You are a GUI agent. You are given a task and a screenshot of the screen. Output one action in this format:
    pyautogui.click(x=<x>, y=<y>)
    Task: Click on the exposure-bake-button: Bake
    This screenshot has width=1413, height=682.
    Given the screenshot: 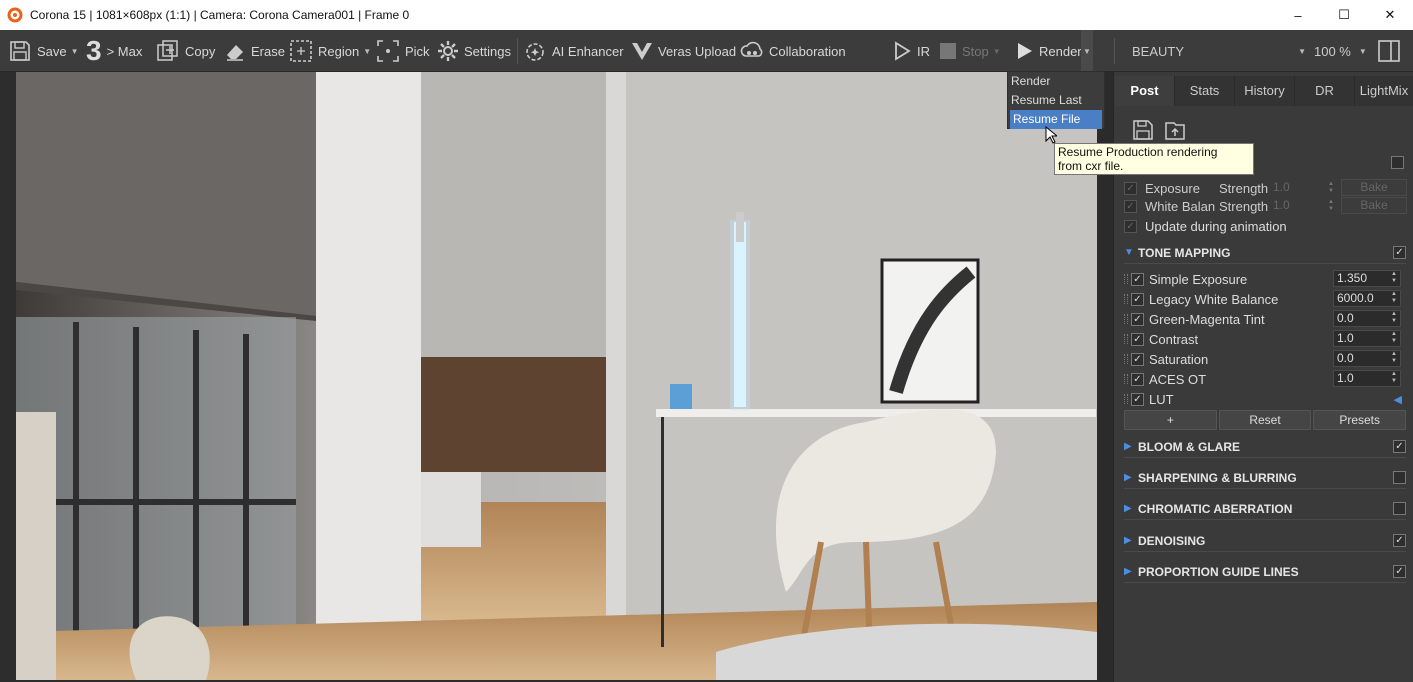 What is the action you would take?
    pyautogui.click(x=1374, y=187)
    